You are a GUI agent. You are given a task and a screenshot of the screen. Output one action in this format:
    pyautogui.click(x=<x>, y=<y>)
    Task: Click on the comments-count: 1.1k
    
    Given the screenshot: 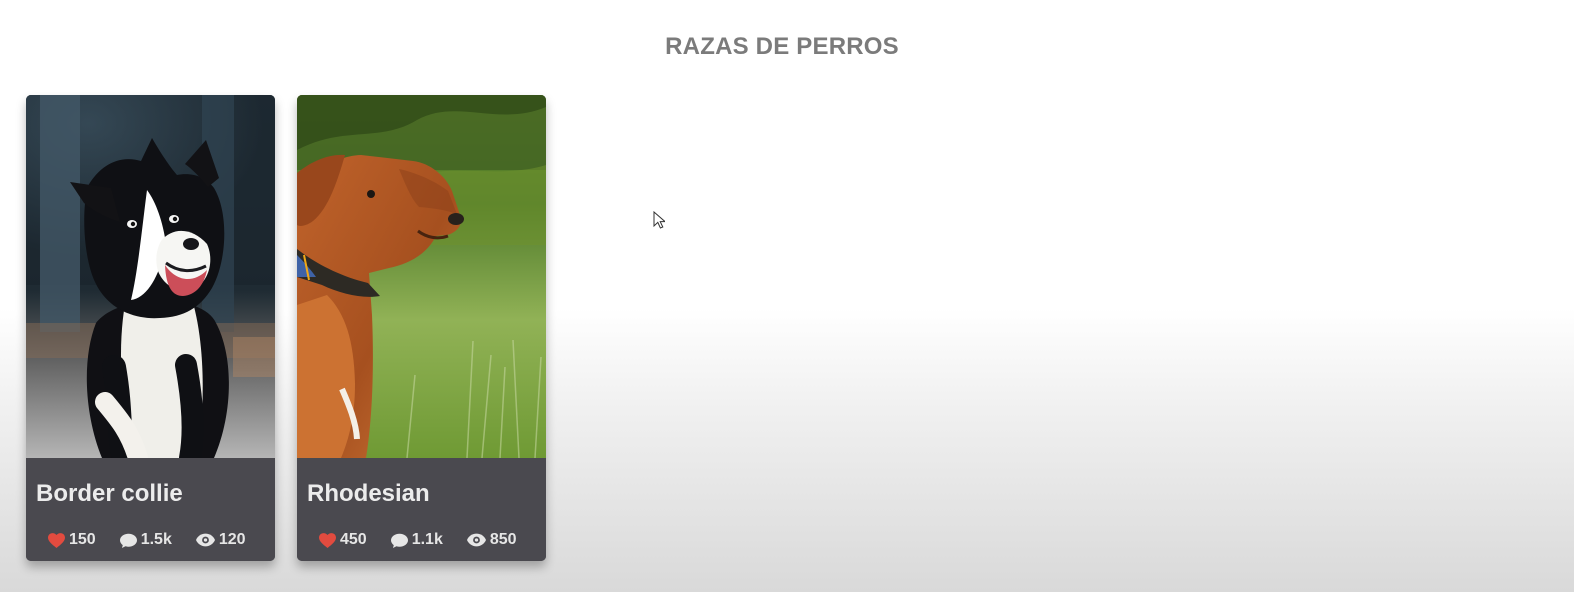 What is the action you would take?
    pyautogui.click(x=416, y=540)
    